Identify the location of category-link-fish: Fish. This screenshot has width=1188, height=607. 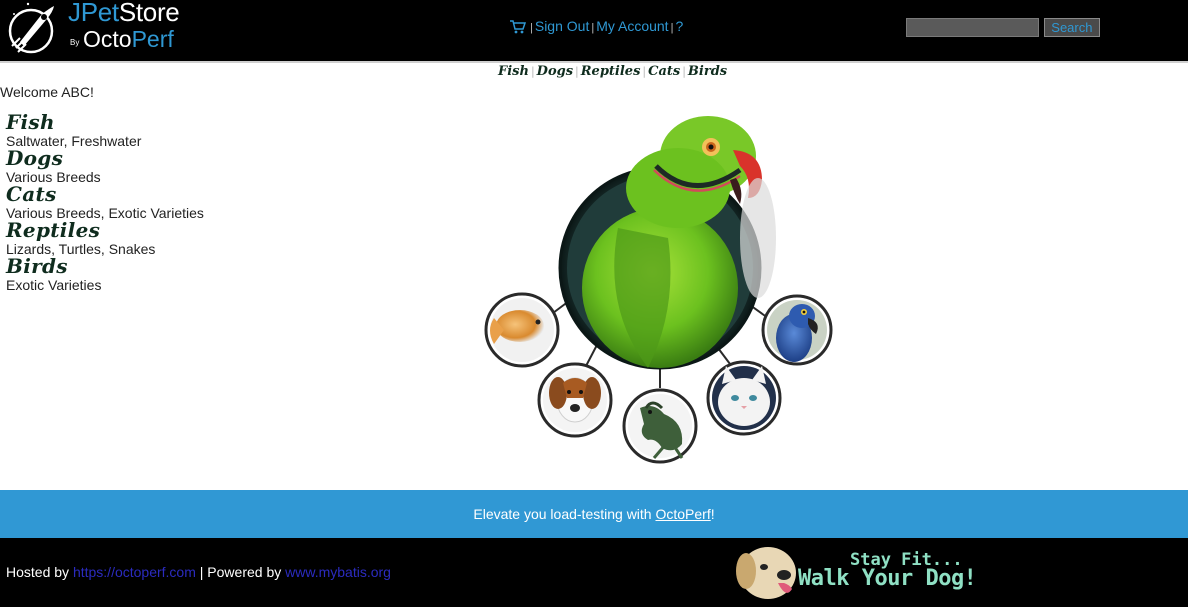
(126, 122).